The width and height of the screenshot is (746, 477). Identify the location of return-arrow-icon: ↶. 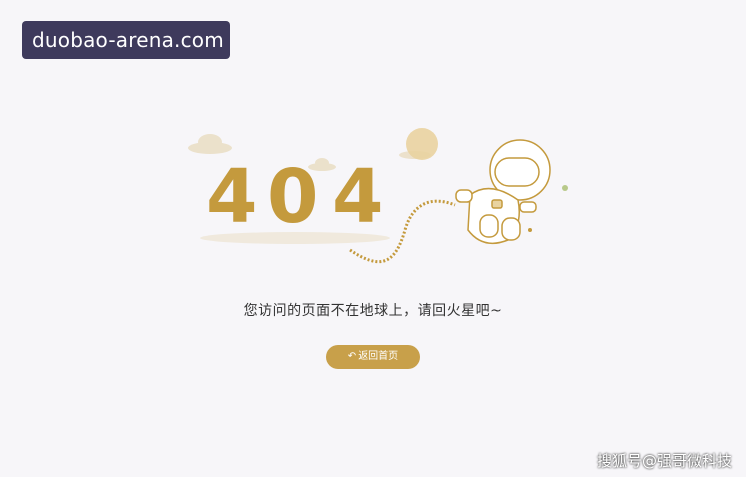
(352, 356).